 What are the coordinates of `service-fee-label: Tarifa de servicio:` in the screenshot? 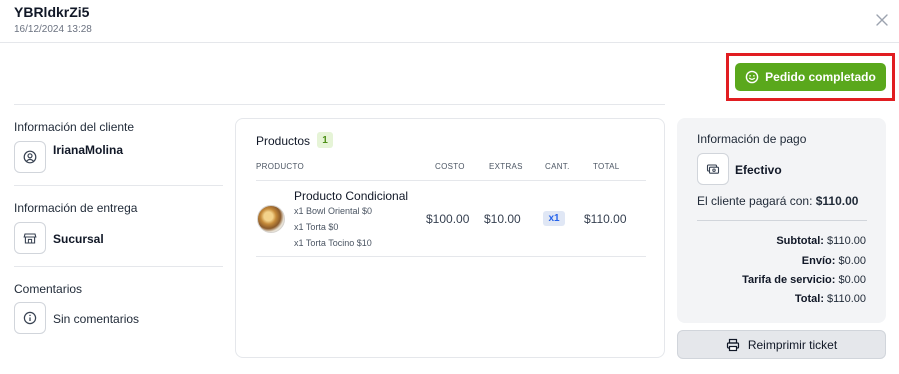 It's located at (789, 280).